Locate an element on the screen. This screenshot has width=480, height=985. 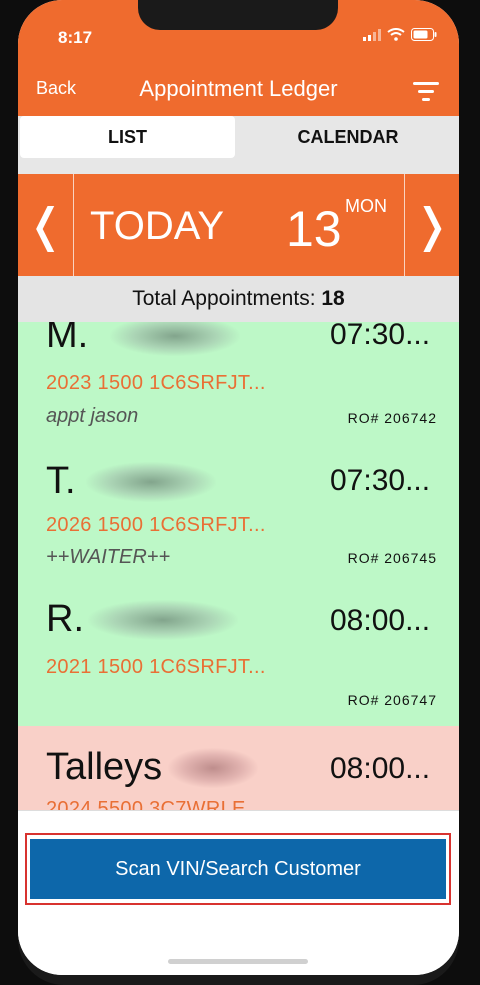
customer-name: T. is located at coordinates (61, 481).